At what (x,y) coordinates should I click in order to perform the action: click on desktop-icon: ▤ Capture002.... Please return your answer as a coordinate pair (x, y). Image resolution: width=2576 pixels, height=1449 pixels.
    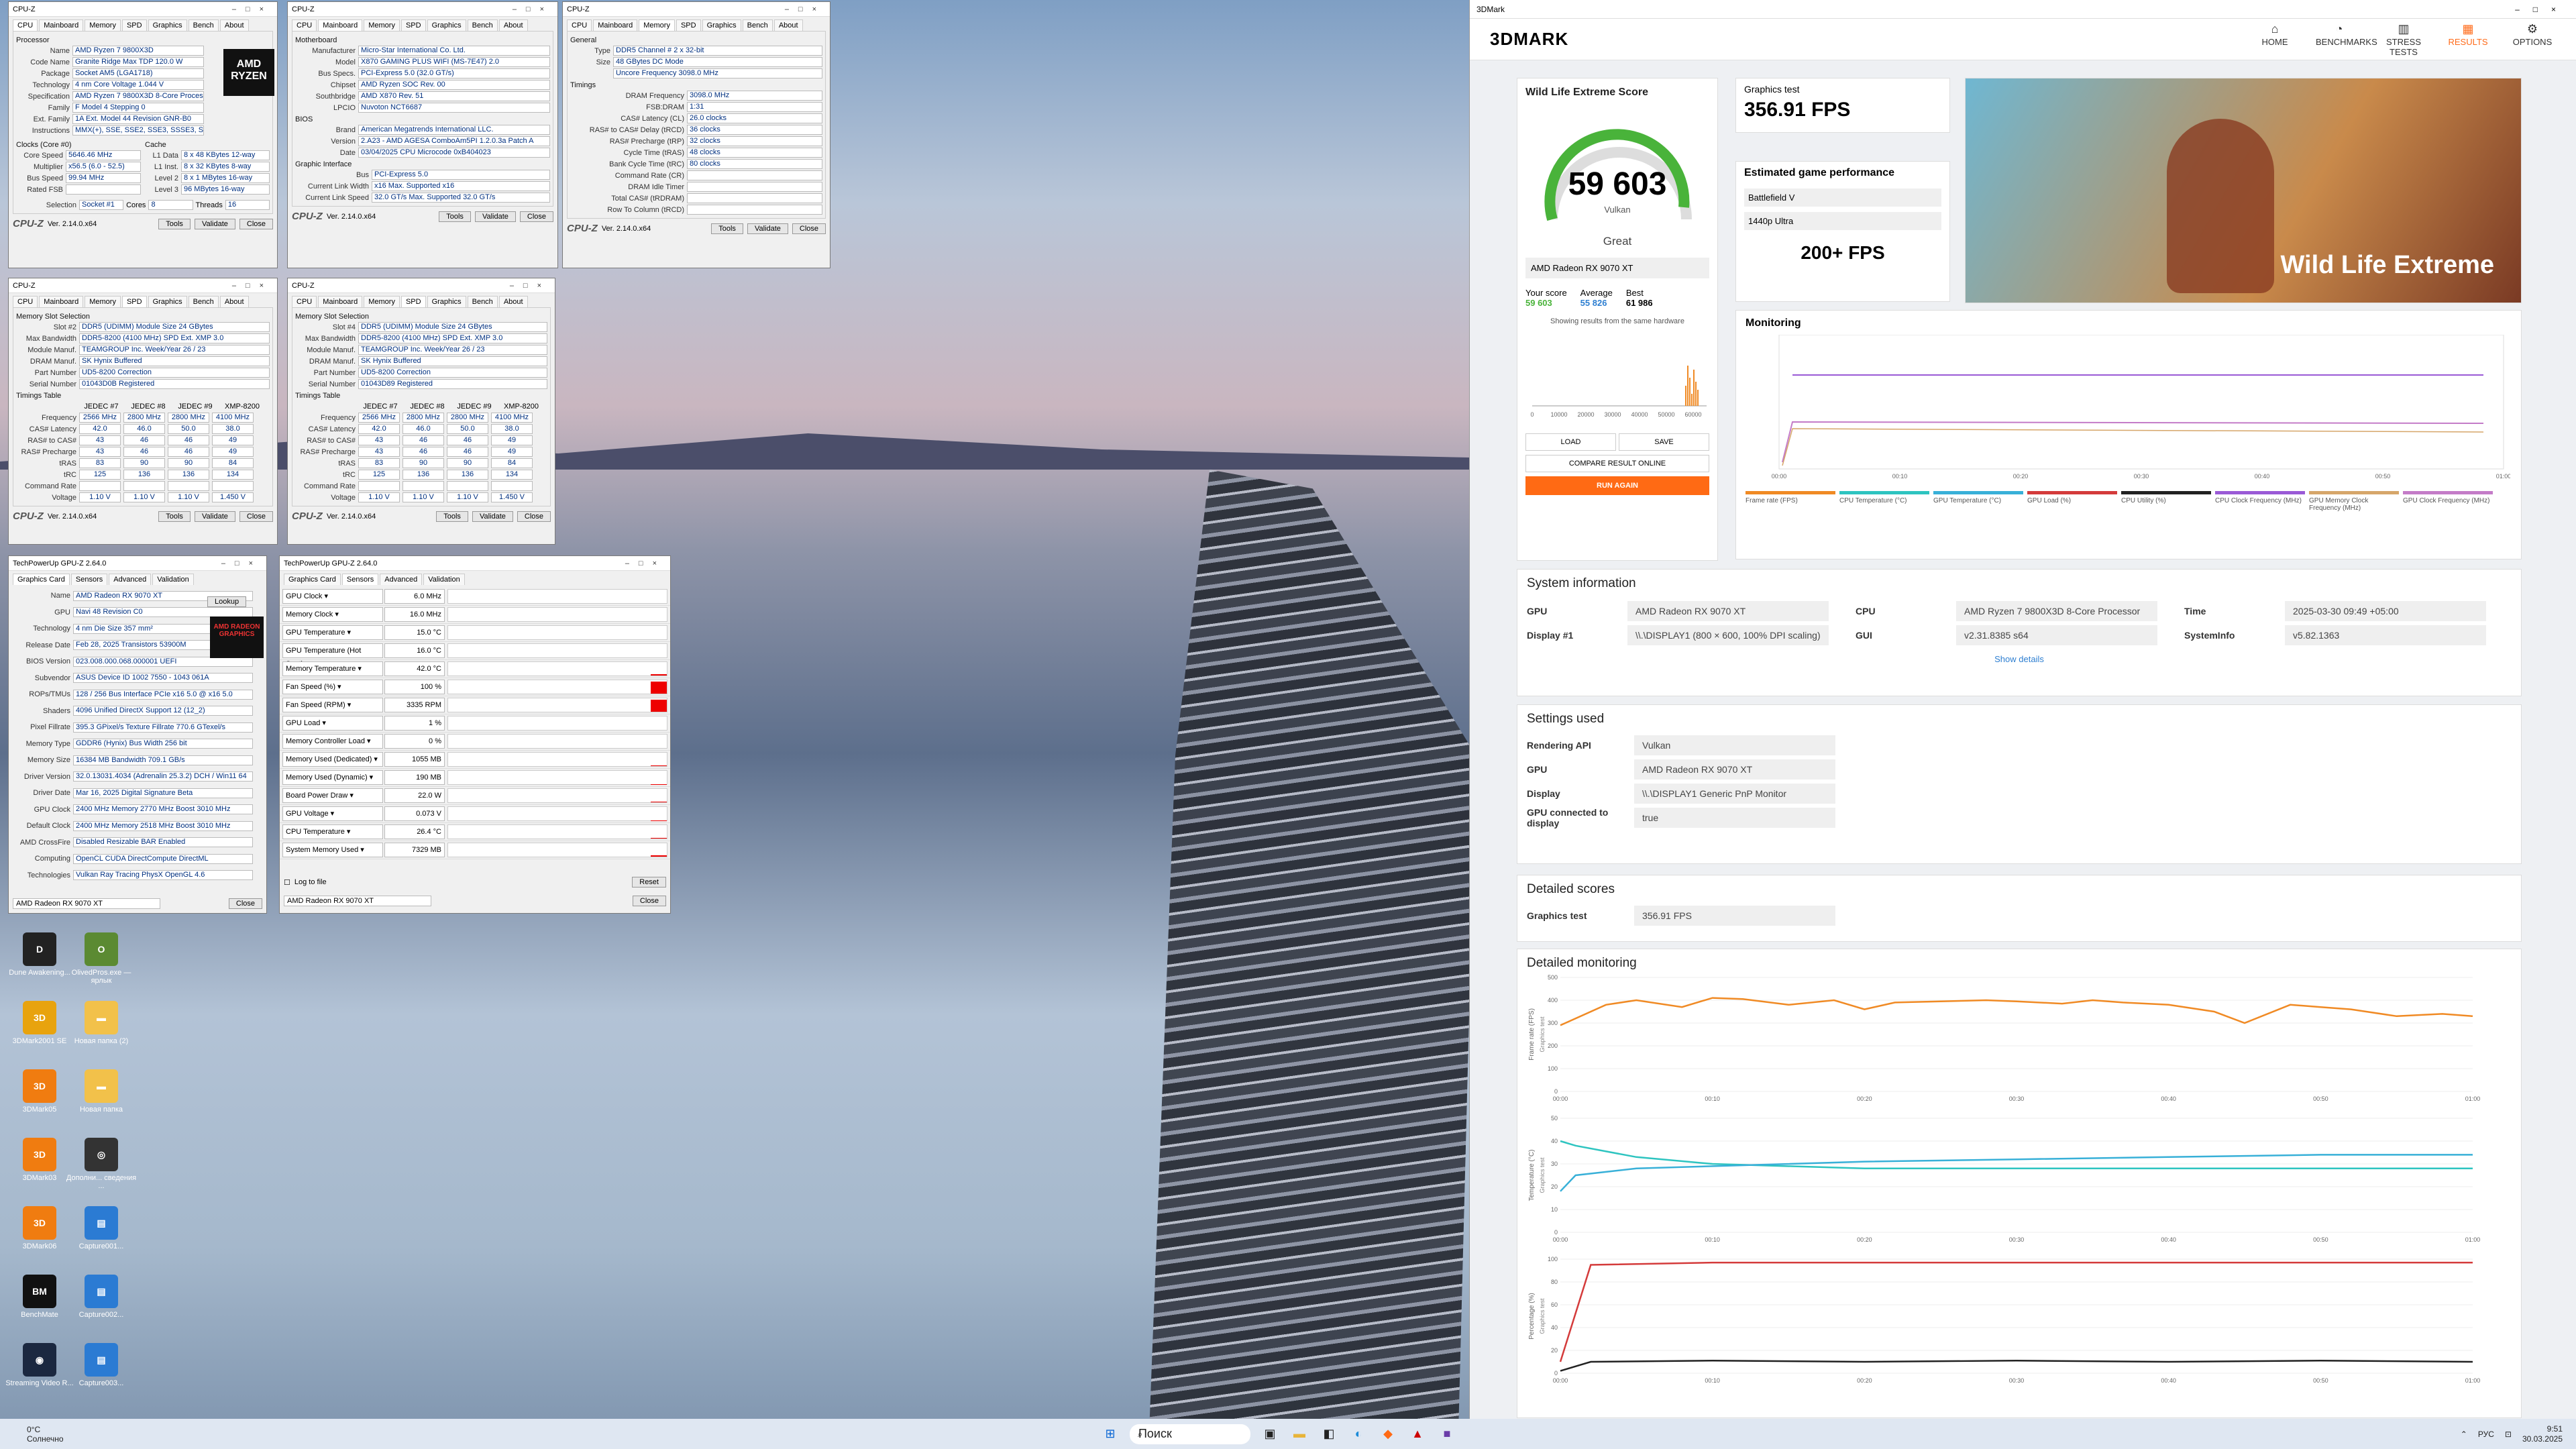
    Looking at the image, I should click on (101, 1297).